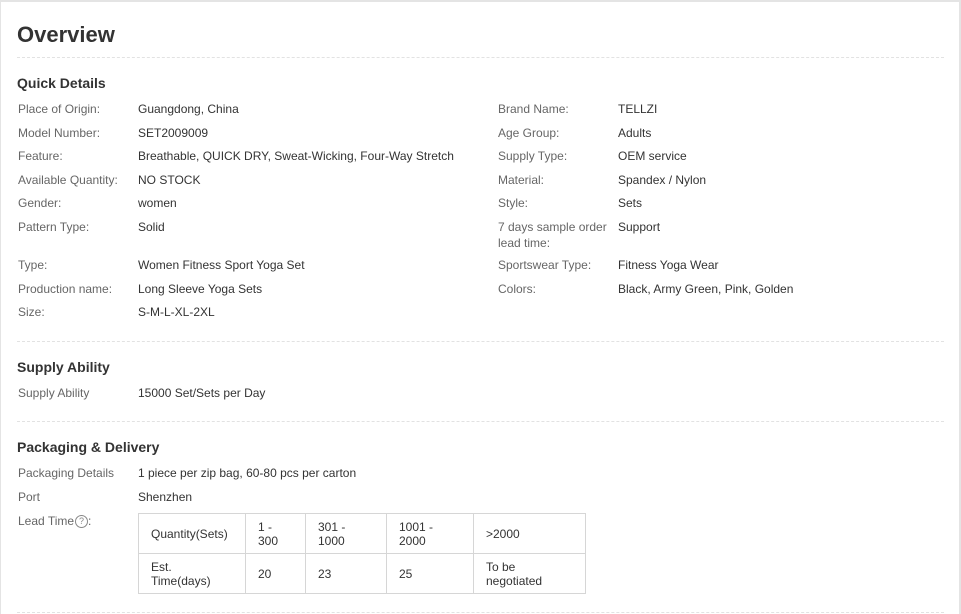 This screenshot has height=614, width=961. I want to click on table-cell: 1001 - 2000, so click(430, 533).